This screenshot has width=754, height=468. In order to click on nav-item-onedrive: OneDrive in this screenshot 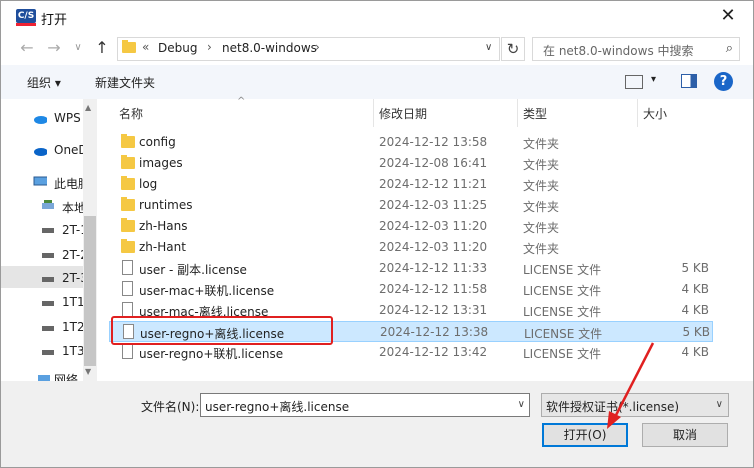, I will do `click(68, 150)`.